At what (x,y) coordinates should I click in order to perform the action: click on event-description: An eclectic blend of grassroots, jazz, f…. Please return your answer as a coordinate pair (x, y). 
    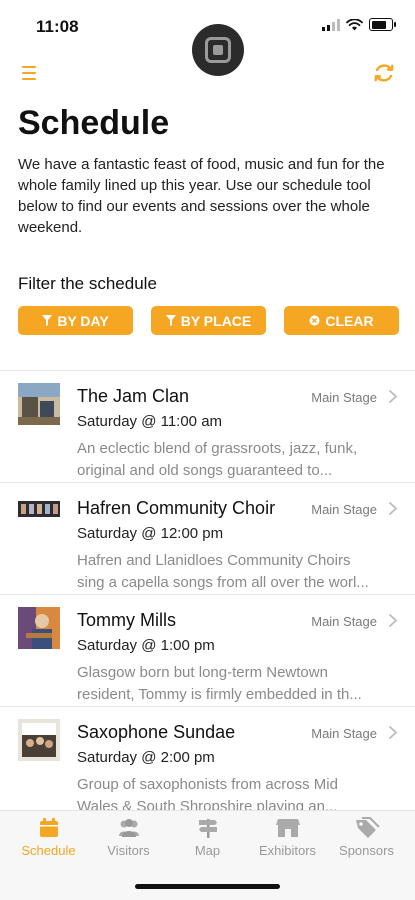
    Looking at the image, I should click on (236, 460).